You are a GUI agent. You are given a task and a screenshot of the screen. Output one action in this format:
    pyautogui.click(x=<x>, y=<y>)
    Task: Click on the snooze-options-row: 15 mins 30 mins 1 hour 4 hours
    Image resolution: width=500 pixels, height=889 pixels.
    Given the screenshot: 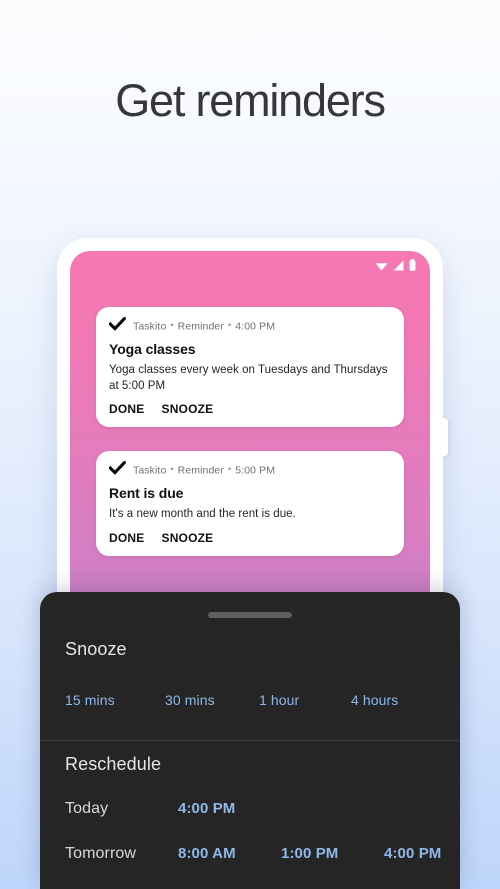 What is the action you would take?
    pyautogui.click(x=250, y=700)
    